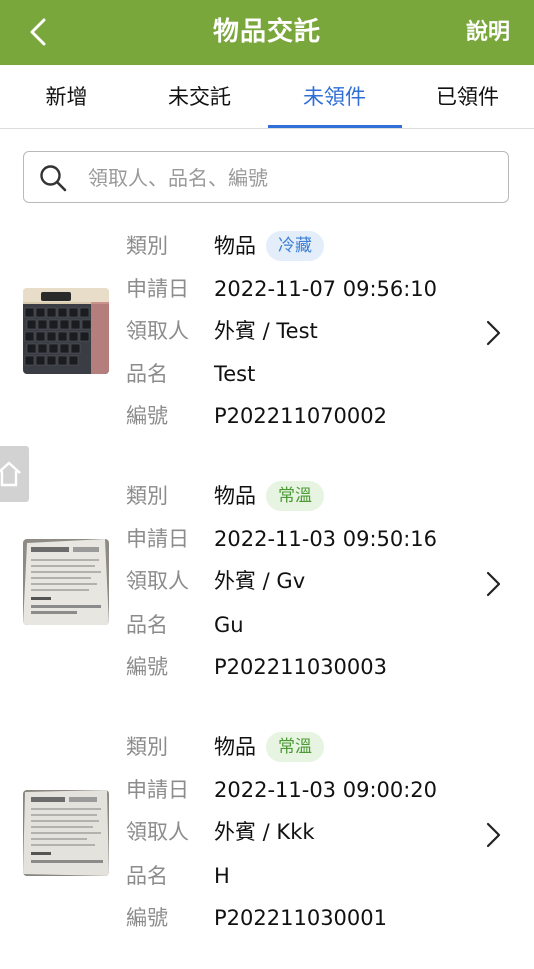  What do you see at coordinates (326, 289) in the screenshot?
I see `date-value: 2022-11-07 09:56:10` at bounding box center [326, 289].